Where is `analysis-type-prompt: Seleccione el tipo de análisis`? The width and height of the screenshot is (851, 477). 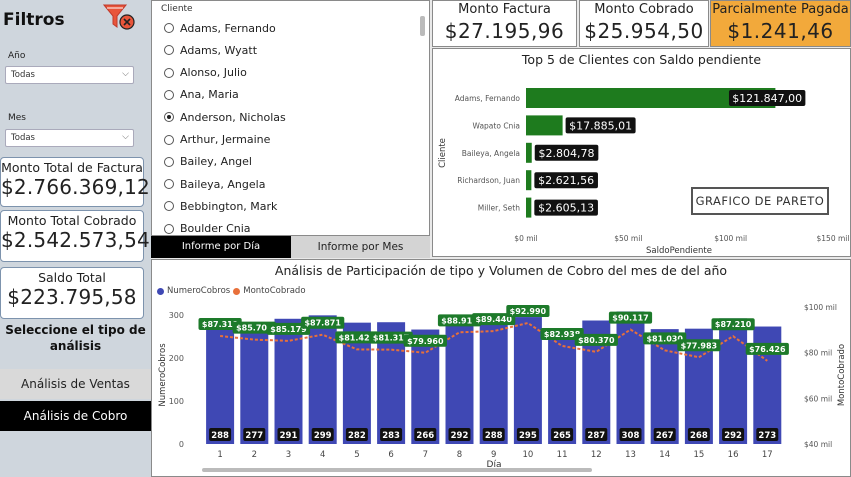 analysis-type-prompt: Seleccione el tipo de análisis is located at coordinates (75, 338).